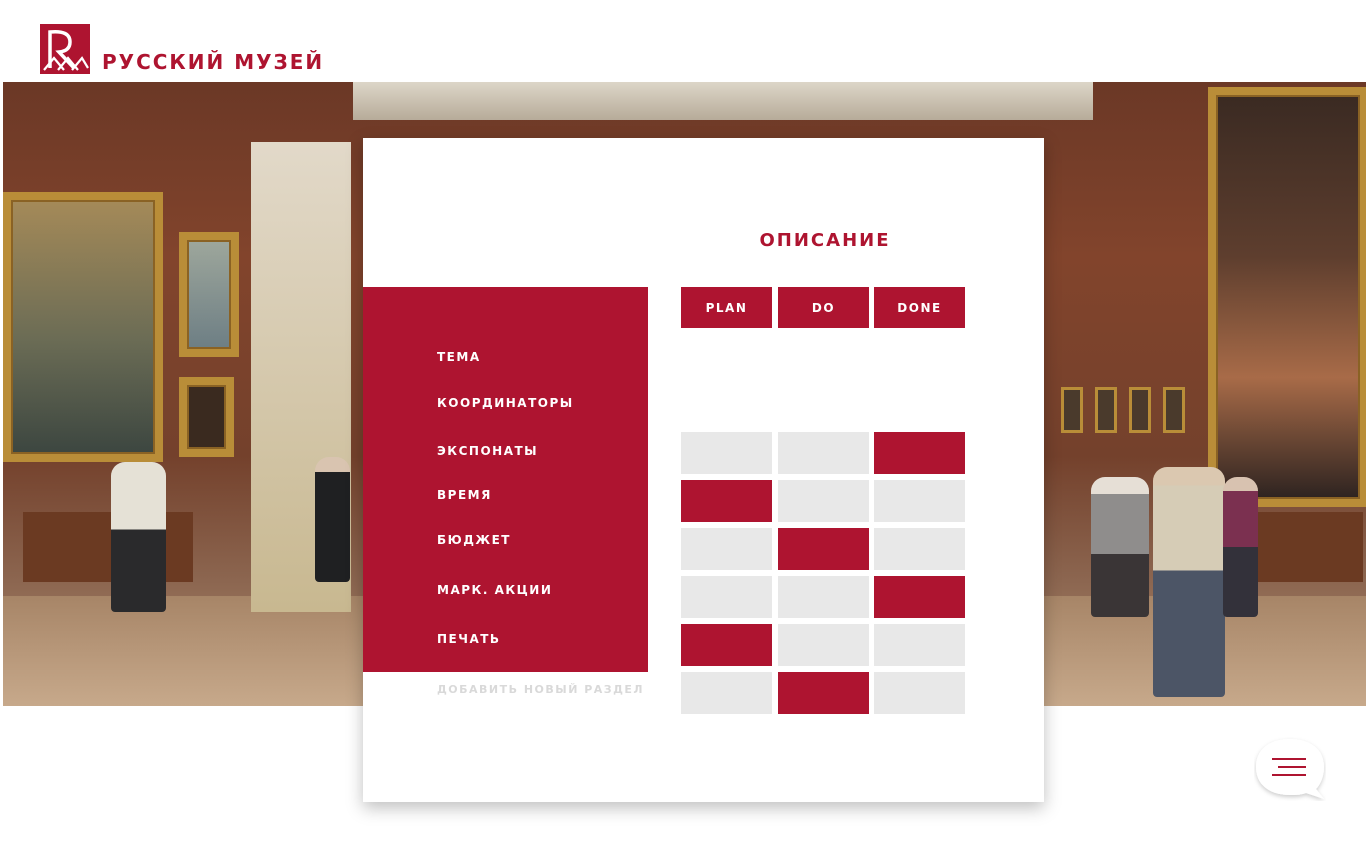 The height and width of the screenshot is (855, 1366). Describe the element at coordinates (474, 540) in the screenshot. I see `section-item-budget: БЮДЖЕТ` at that location.